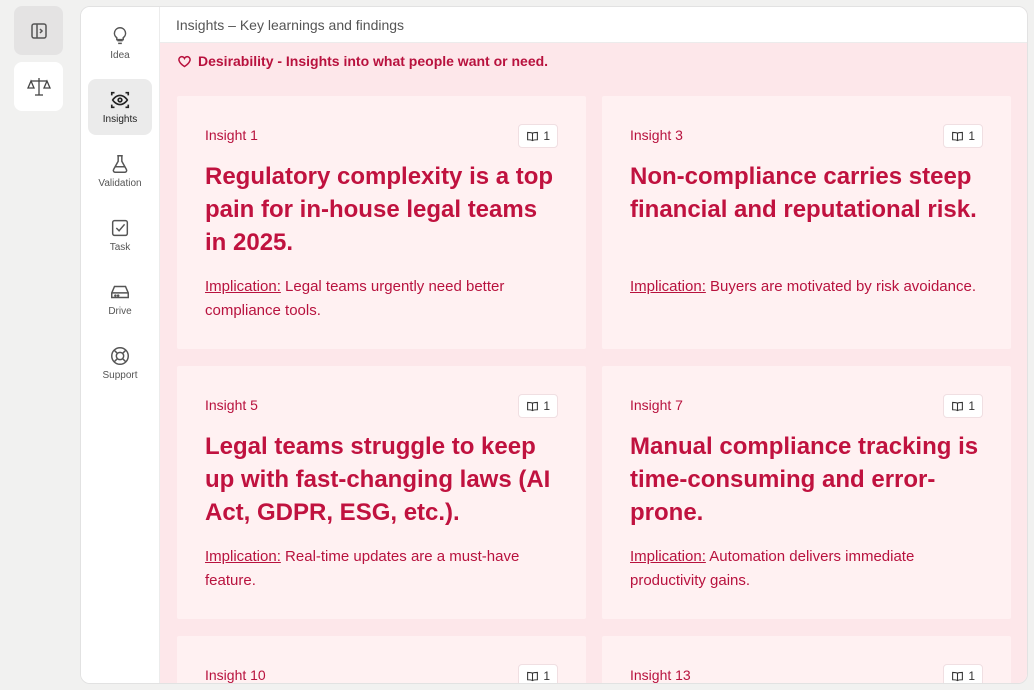  Describe the element at coordinates (120, 100) in the screenshot. I see `eye-scan-icon` at that location.